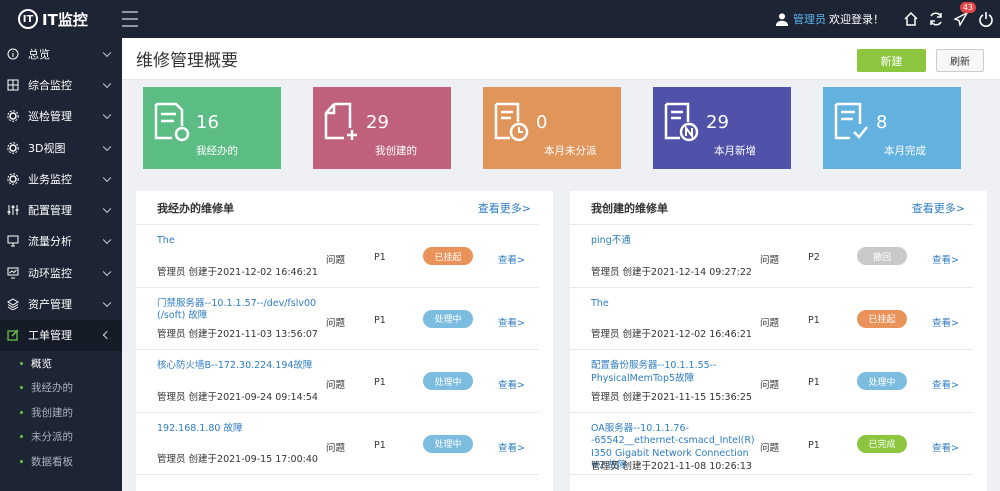 The height and width of the screenshot is (491, 1000). What do you see at coordinates (722, 128) in the screenshot?
I see `stat-card-new-month: 29 本月新增` at bounding box center [722, 128].